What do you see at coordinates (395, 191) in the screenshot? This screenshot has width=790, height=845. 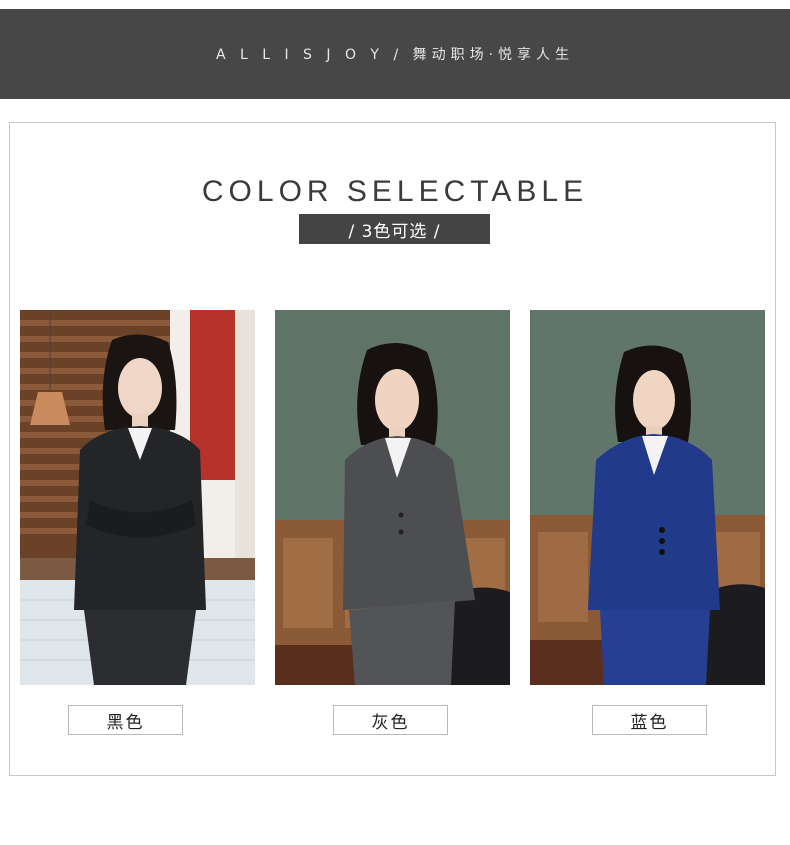 I see `section-title: COLOR SELECTABLE` at bounding box center [395, 191].